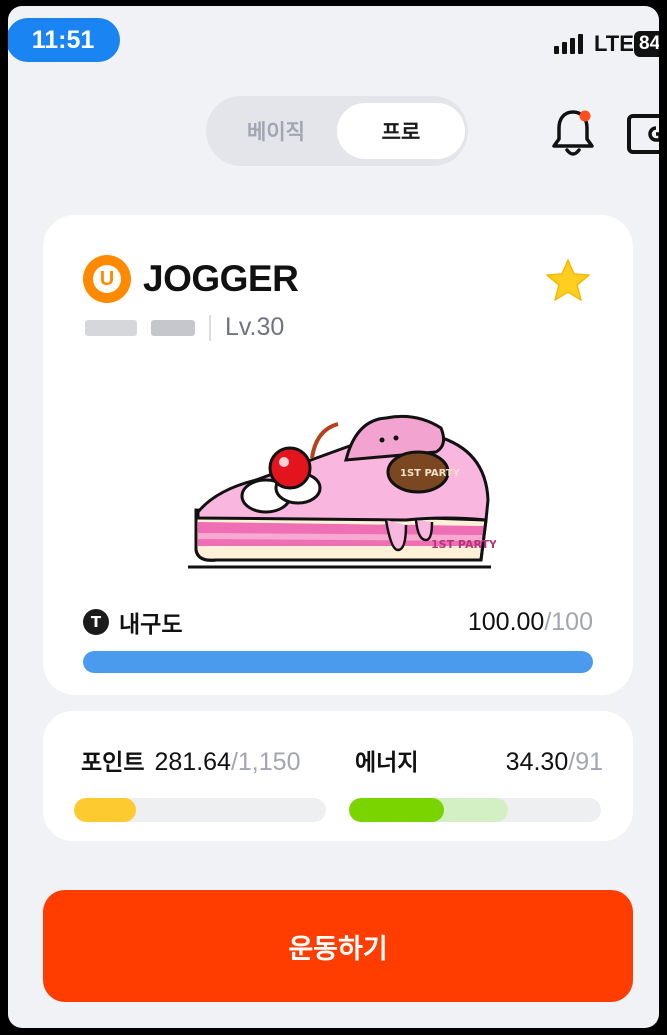  What do you see at coordinates (530, 621) in the screenshot?
I see `durability-value: 100.00/100` at bounding box center [530, 621].